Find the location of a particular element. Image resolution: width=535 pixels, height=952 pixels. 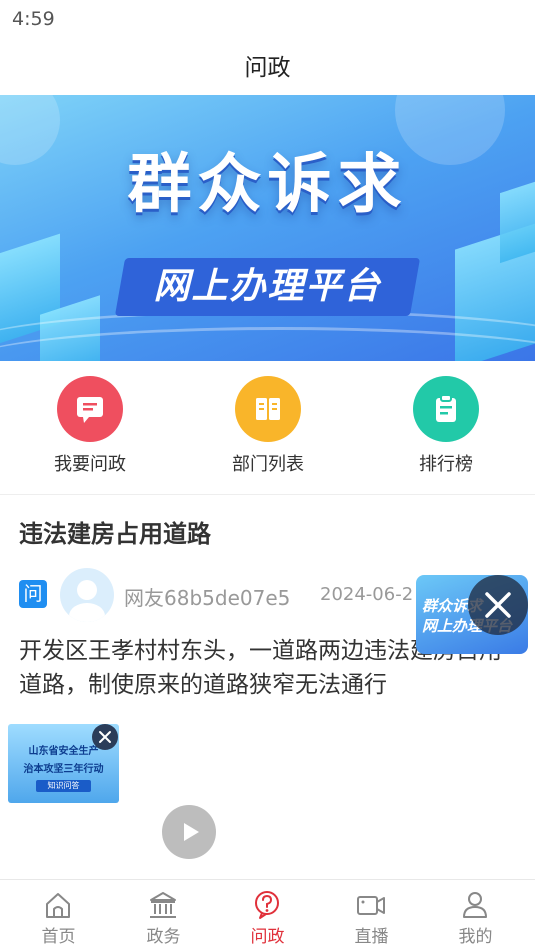

tab-label: 直播 is located at coordinates (371, 937).